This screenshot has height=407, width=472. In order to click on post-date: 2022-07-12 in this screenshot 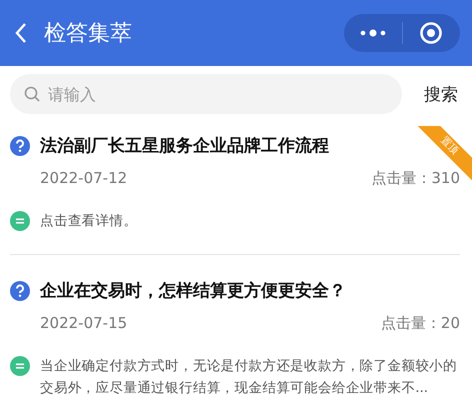, I will do `click(84, 178)`.